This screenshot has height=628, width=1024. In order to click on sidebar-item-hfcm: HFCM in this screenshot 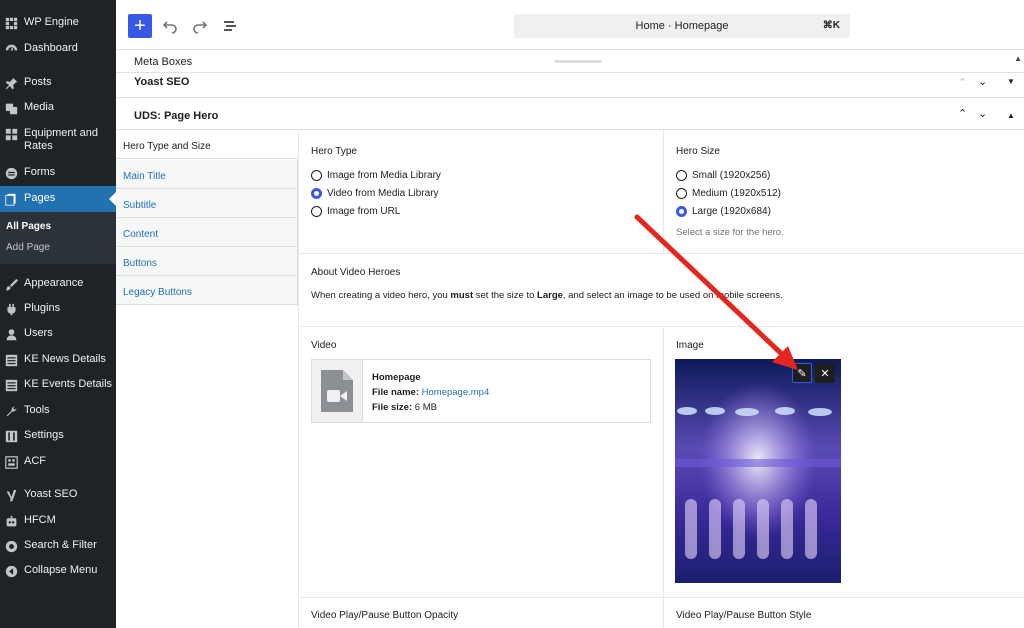, I will do `click(58, 521)`.